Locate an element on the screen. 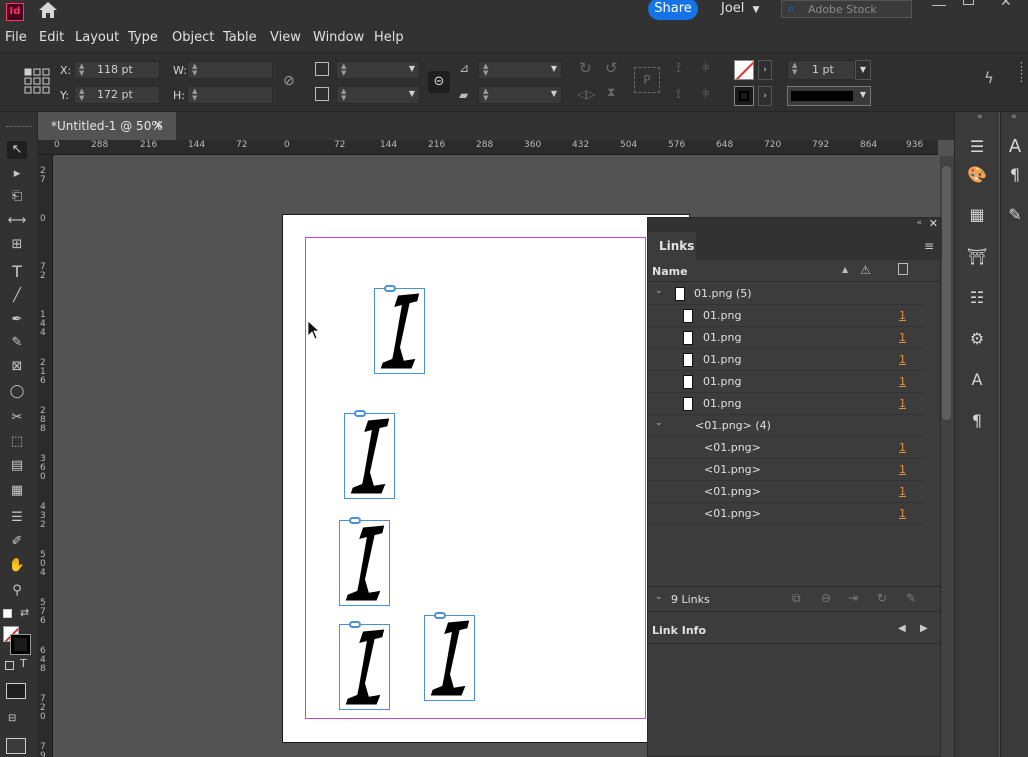 Image resolution: width=1028 pixels, height=757 pixels. type-tool-icon: T is located at coordinates (17, 272).